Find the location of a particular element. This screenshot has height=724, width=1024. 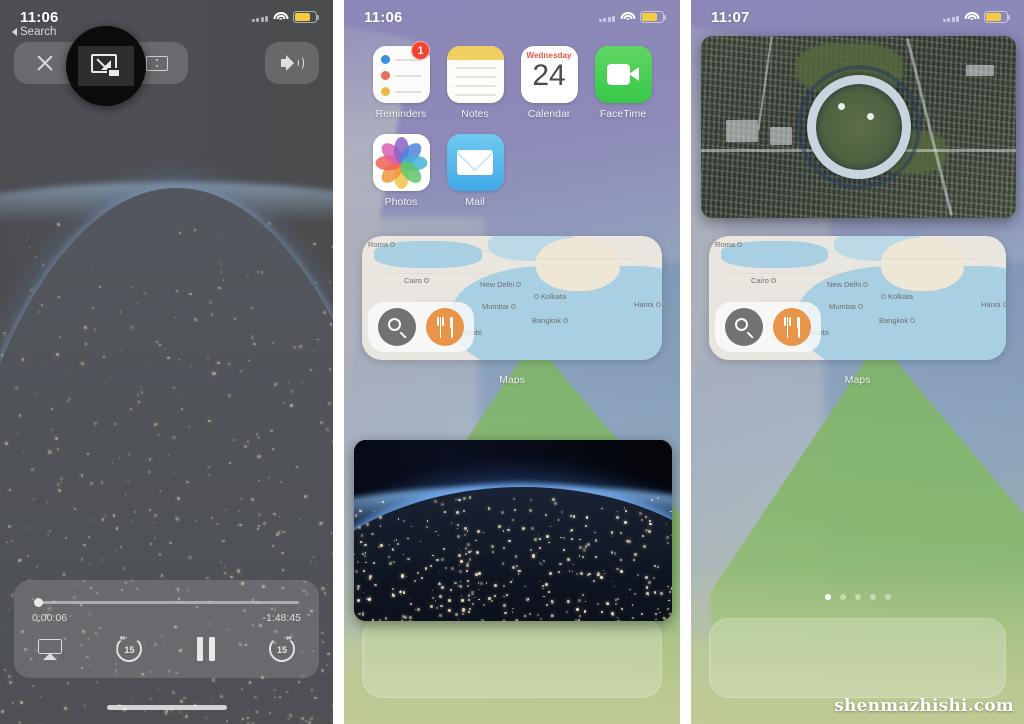

watermark: shenmazhishi.com is located at coordinates (924, 706).